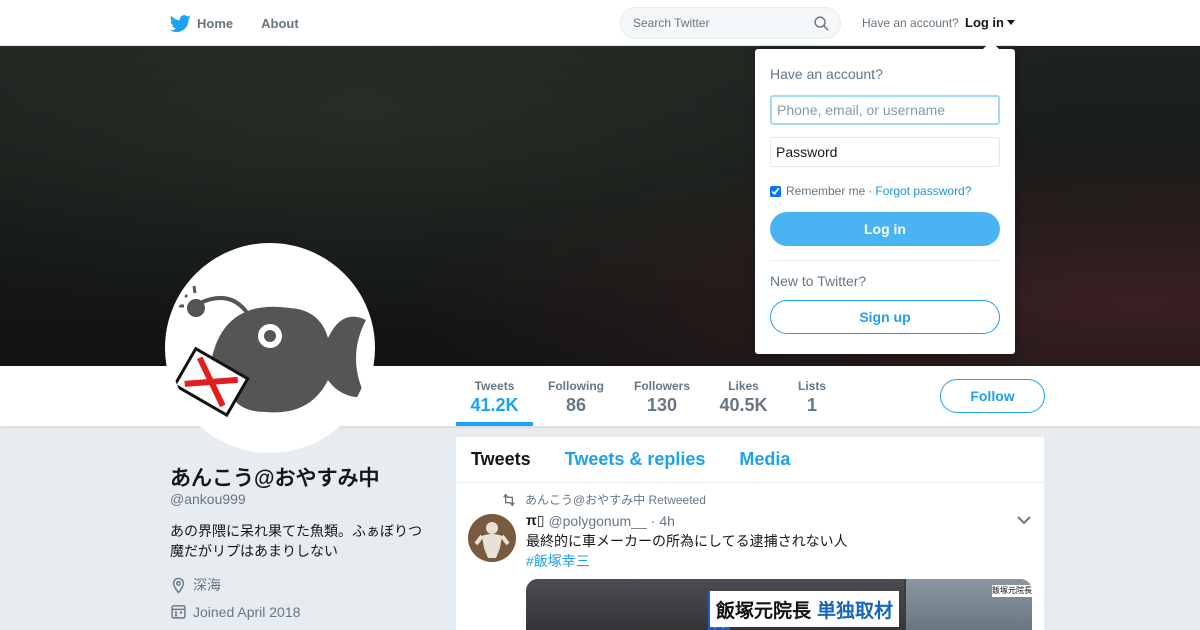 The height and width of the screenshot is (630, 1200). Describe the element at coordinates (576, 386) in the screenshot. I see `stat-label: Following` at that location.